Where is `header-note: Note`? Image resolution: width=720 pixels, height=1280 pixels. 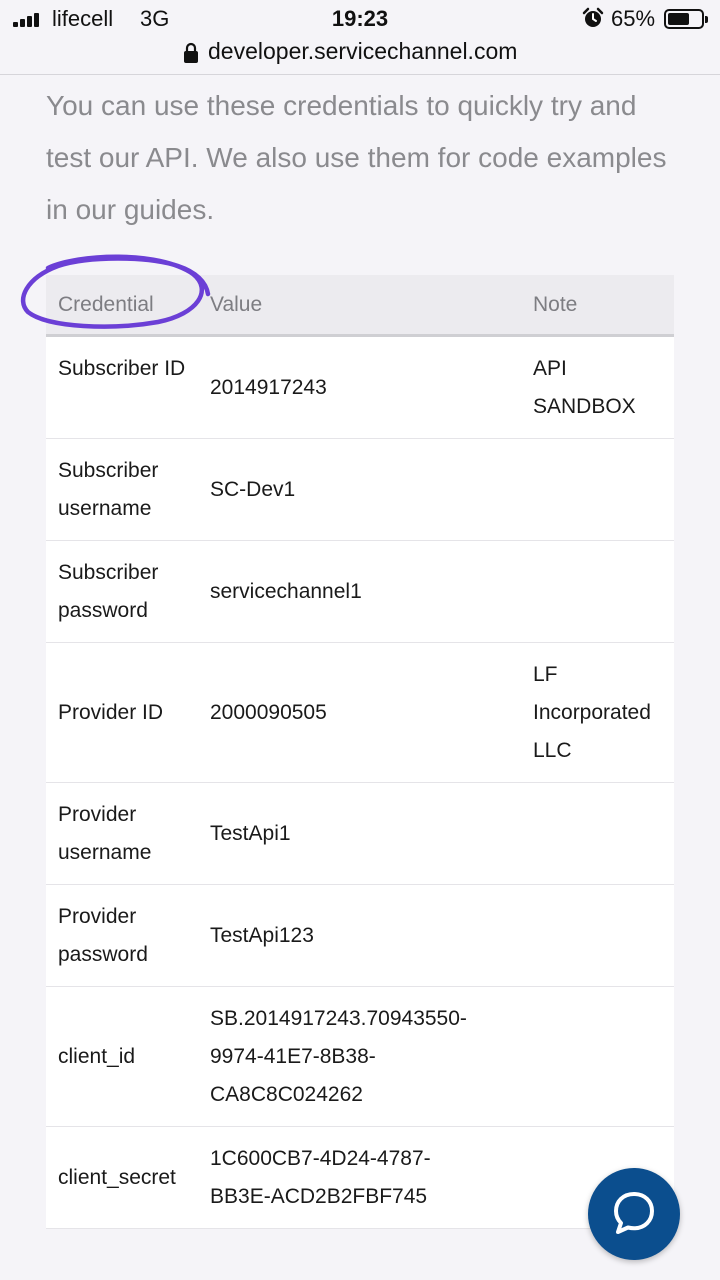 header-note: Note is located at coordinates (555, 304).